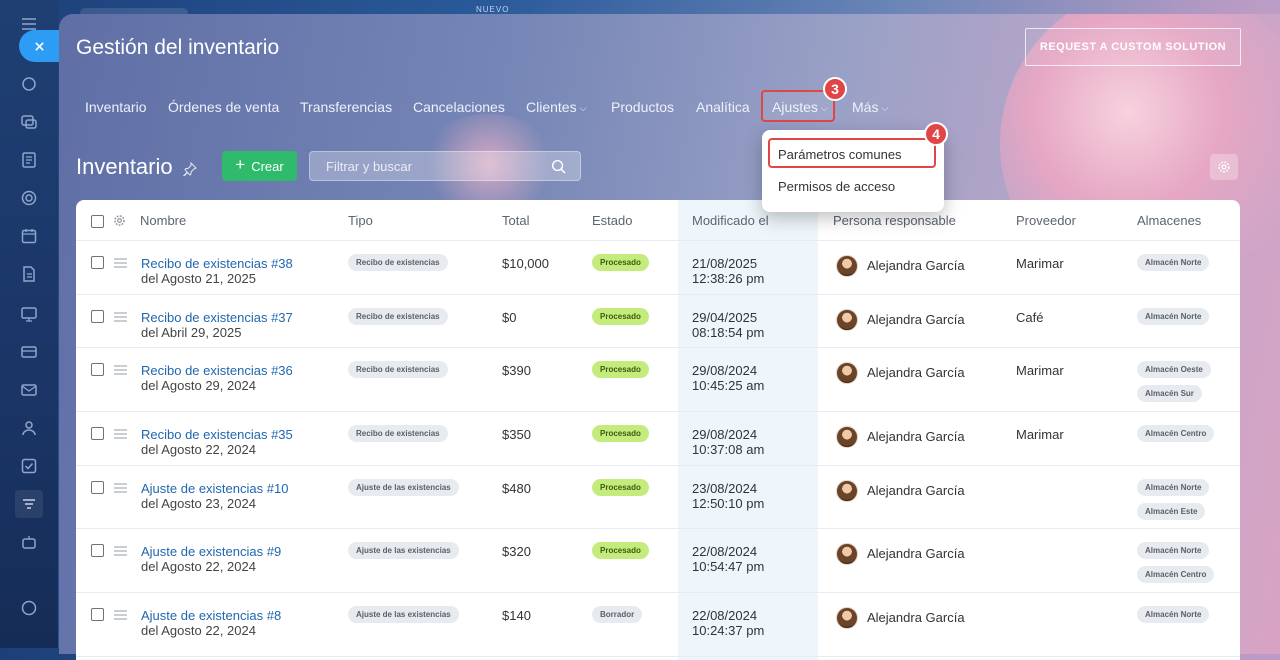 The width and height of the screenshot is (1280, 660). What do you see at coordinates (115, 107) in the screenshot?
I see `tab-inventario: Inventario` at bounding box center [115, 107].